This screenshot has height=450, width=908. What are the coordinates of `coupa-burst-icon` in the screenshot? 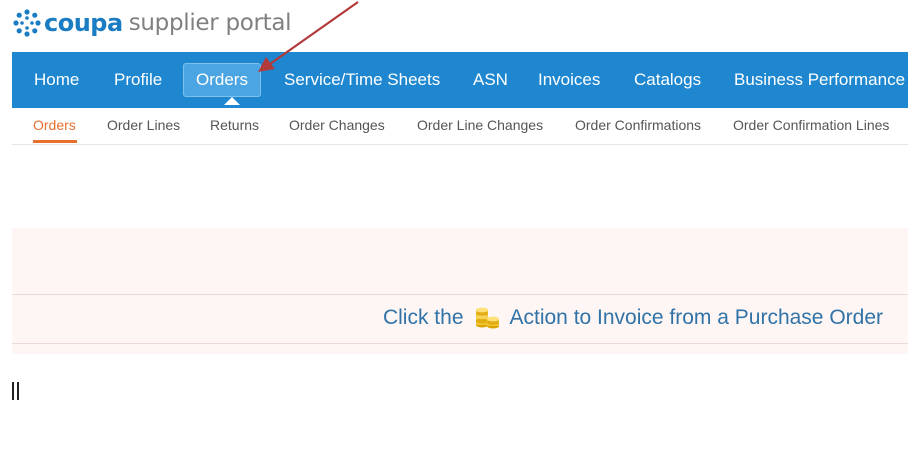 It's located at (27, 23).